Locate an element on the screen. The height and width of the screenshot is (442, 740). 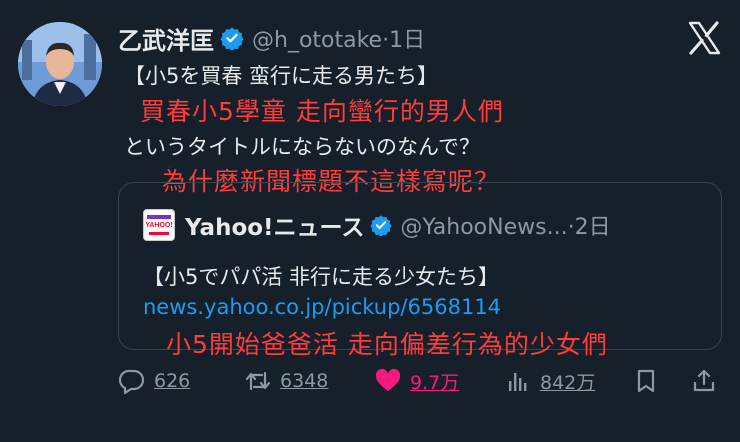
reply-icon is located at coordinates (131, 382).